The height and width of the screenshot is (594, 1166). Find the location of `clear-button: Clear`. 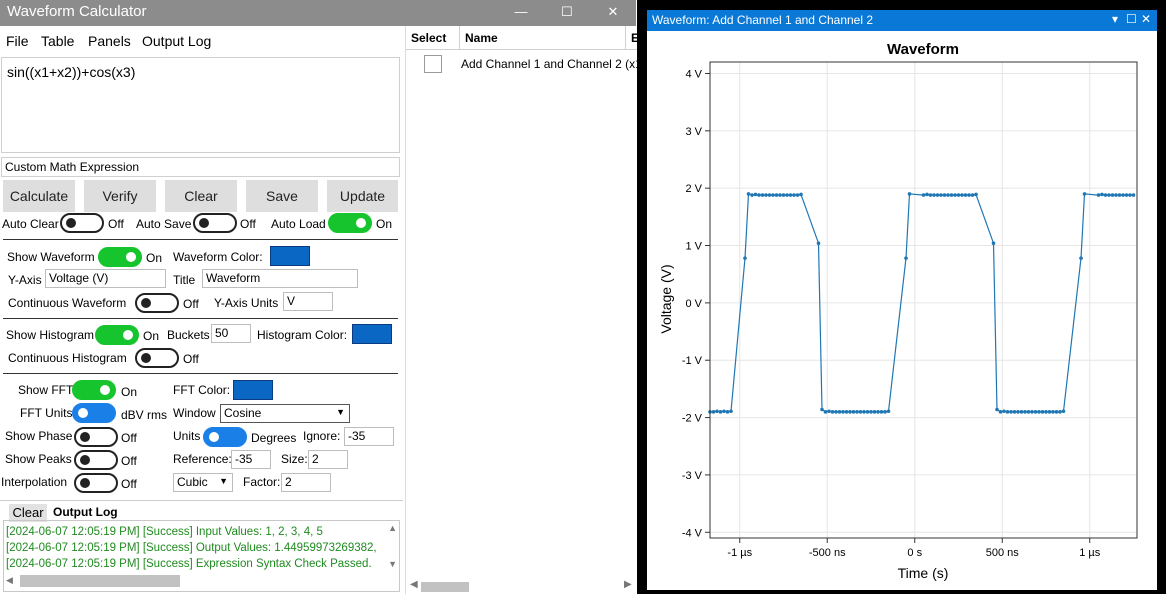

clear-button: Clear is located at coordinates (201, 196).